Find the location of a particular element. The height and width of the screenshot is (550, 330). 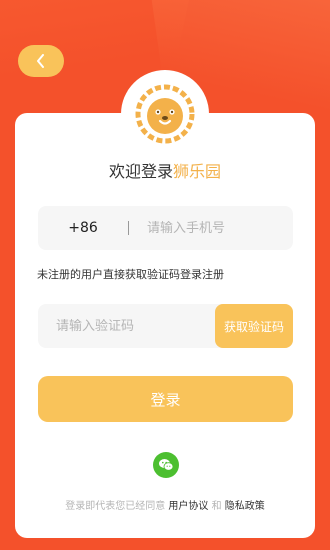

field-separator is located at coordinates (128, 228).